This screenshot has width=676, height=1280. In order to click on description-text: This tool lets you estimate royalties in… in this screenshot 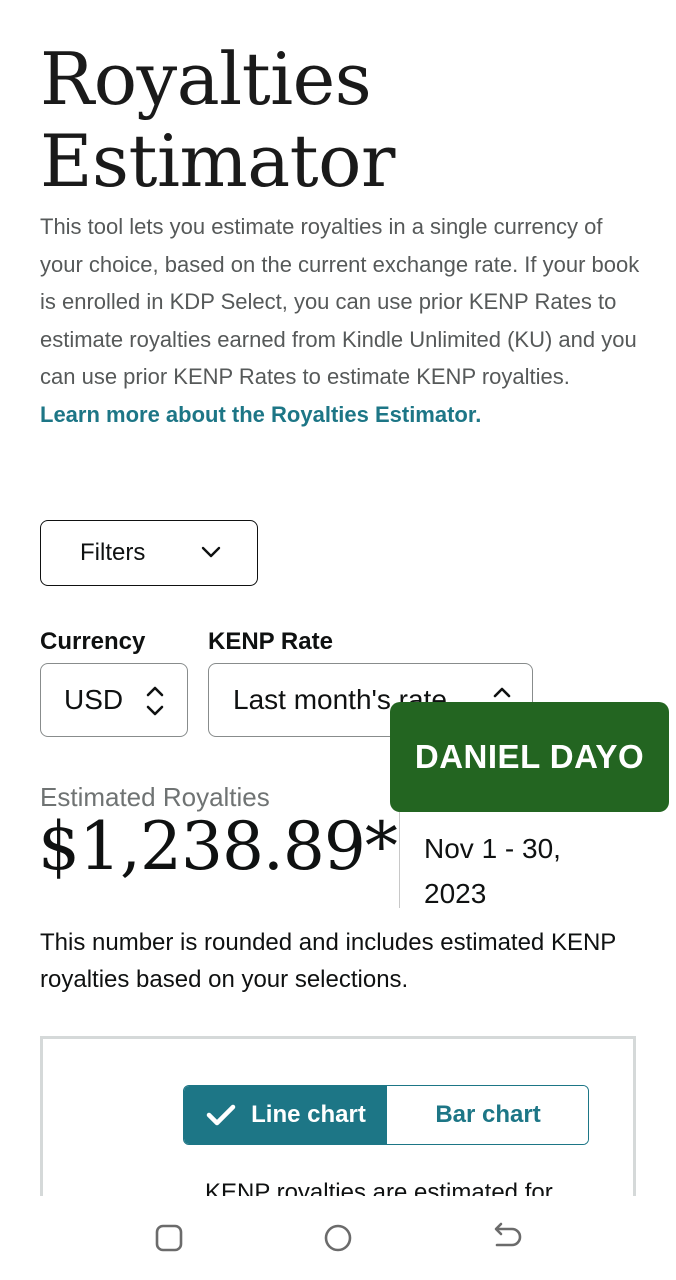, I will do `click(340, 301)`.